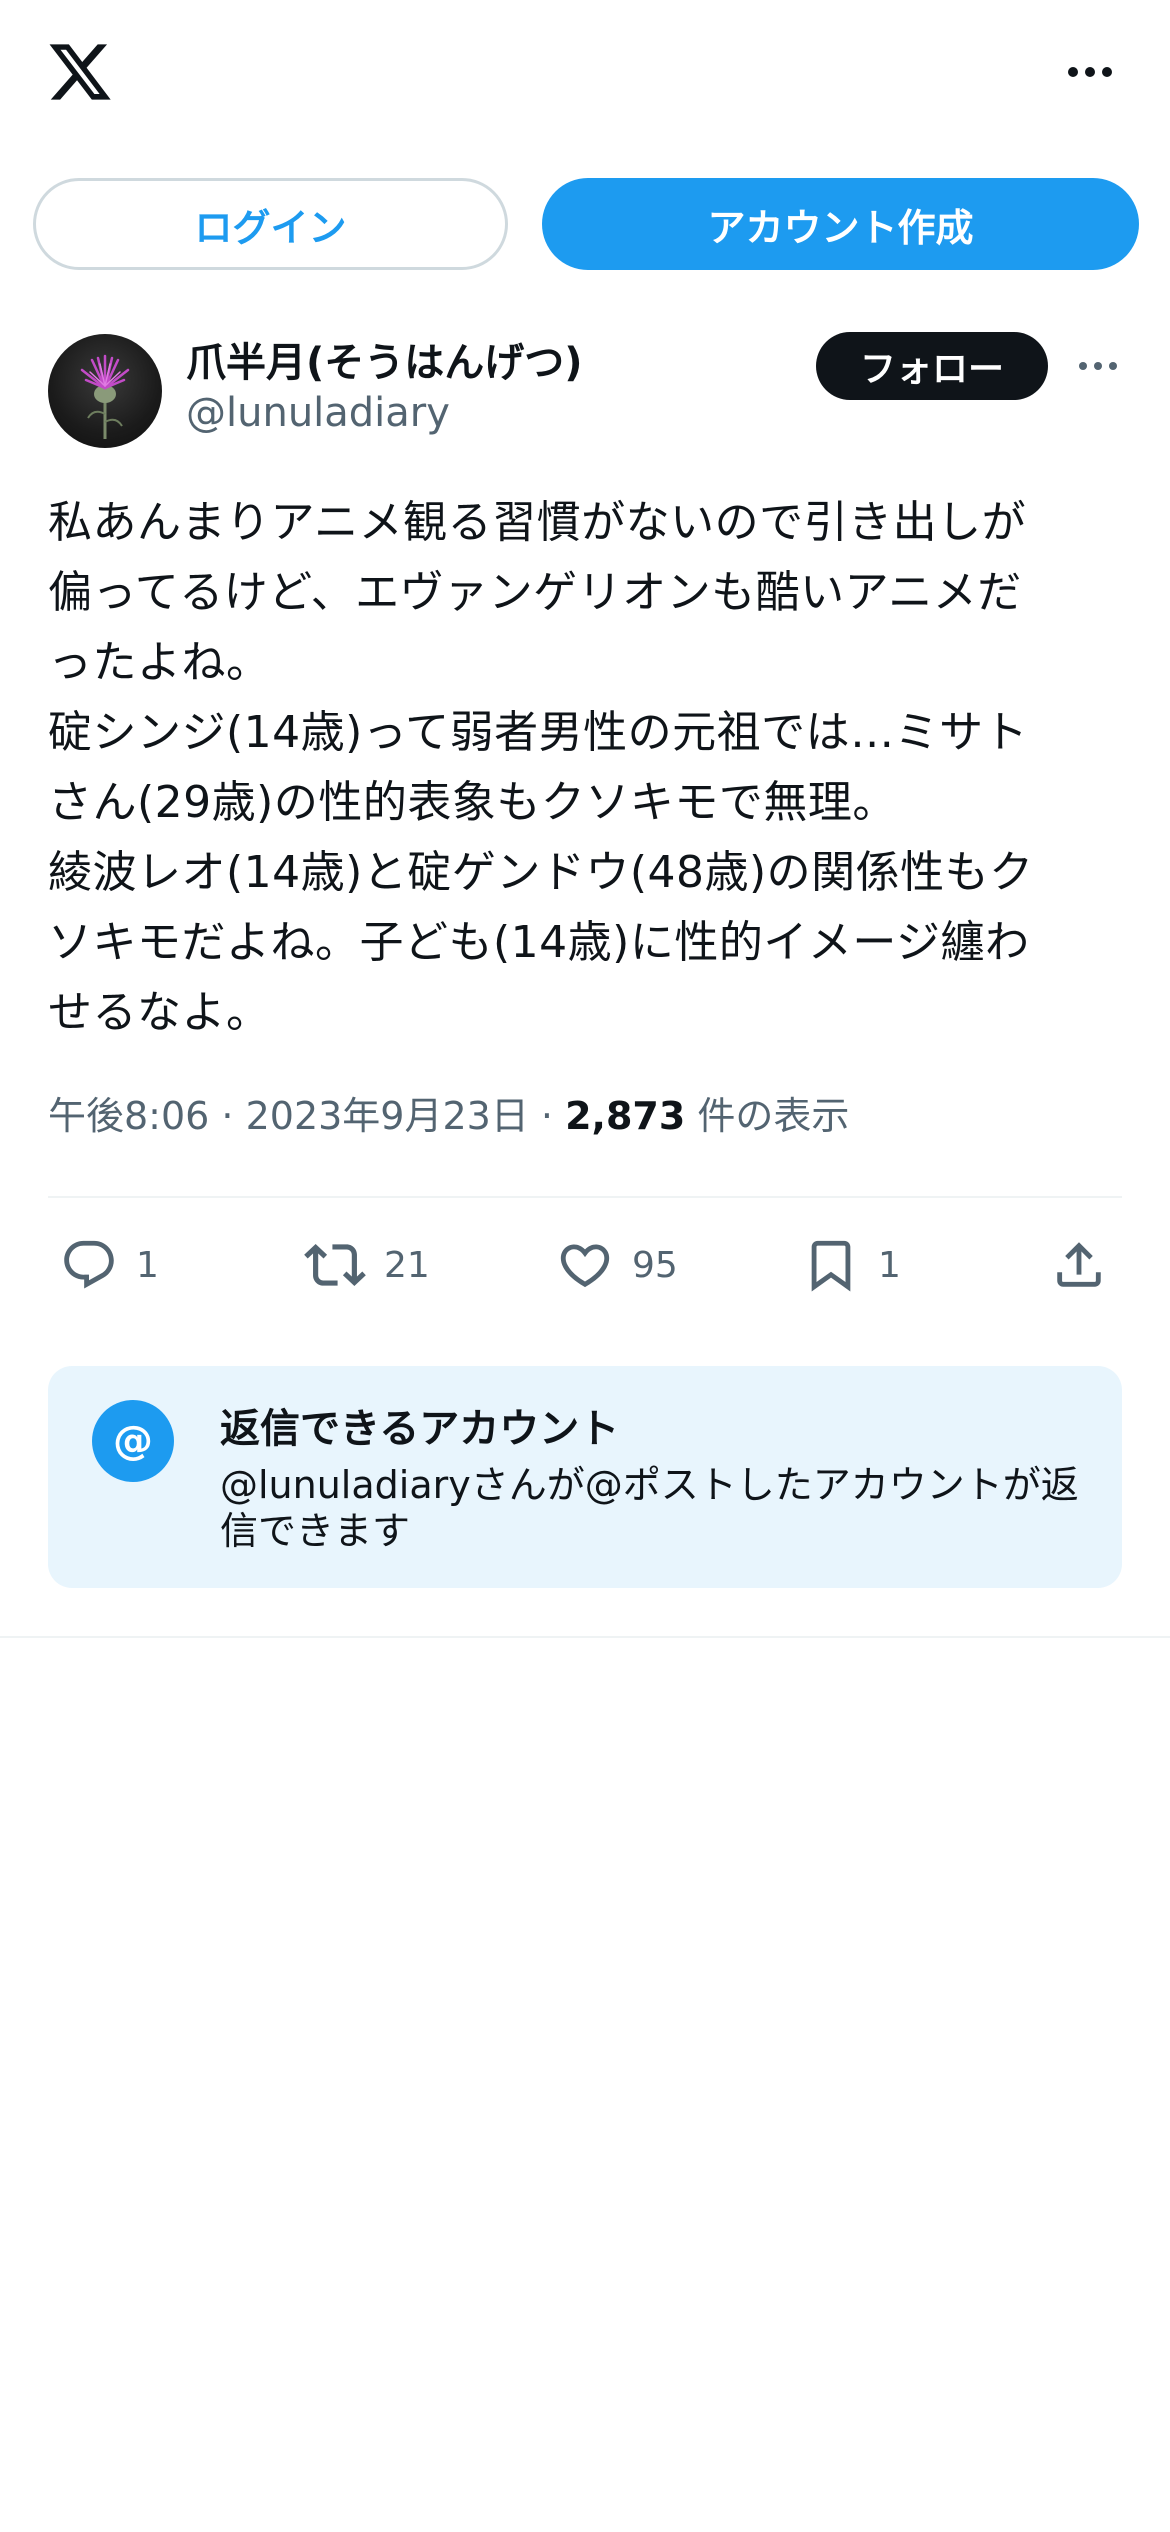 The height and width of the screenshot is (2532, 1170). I want to click on views-count: 2,873, so click(625, 1116).